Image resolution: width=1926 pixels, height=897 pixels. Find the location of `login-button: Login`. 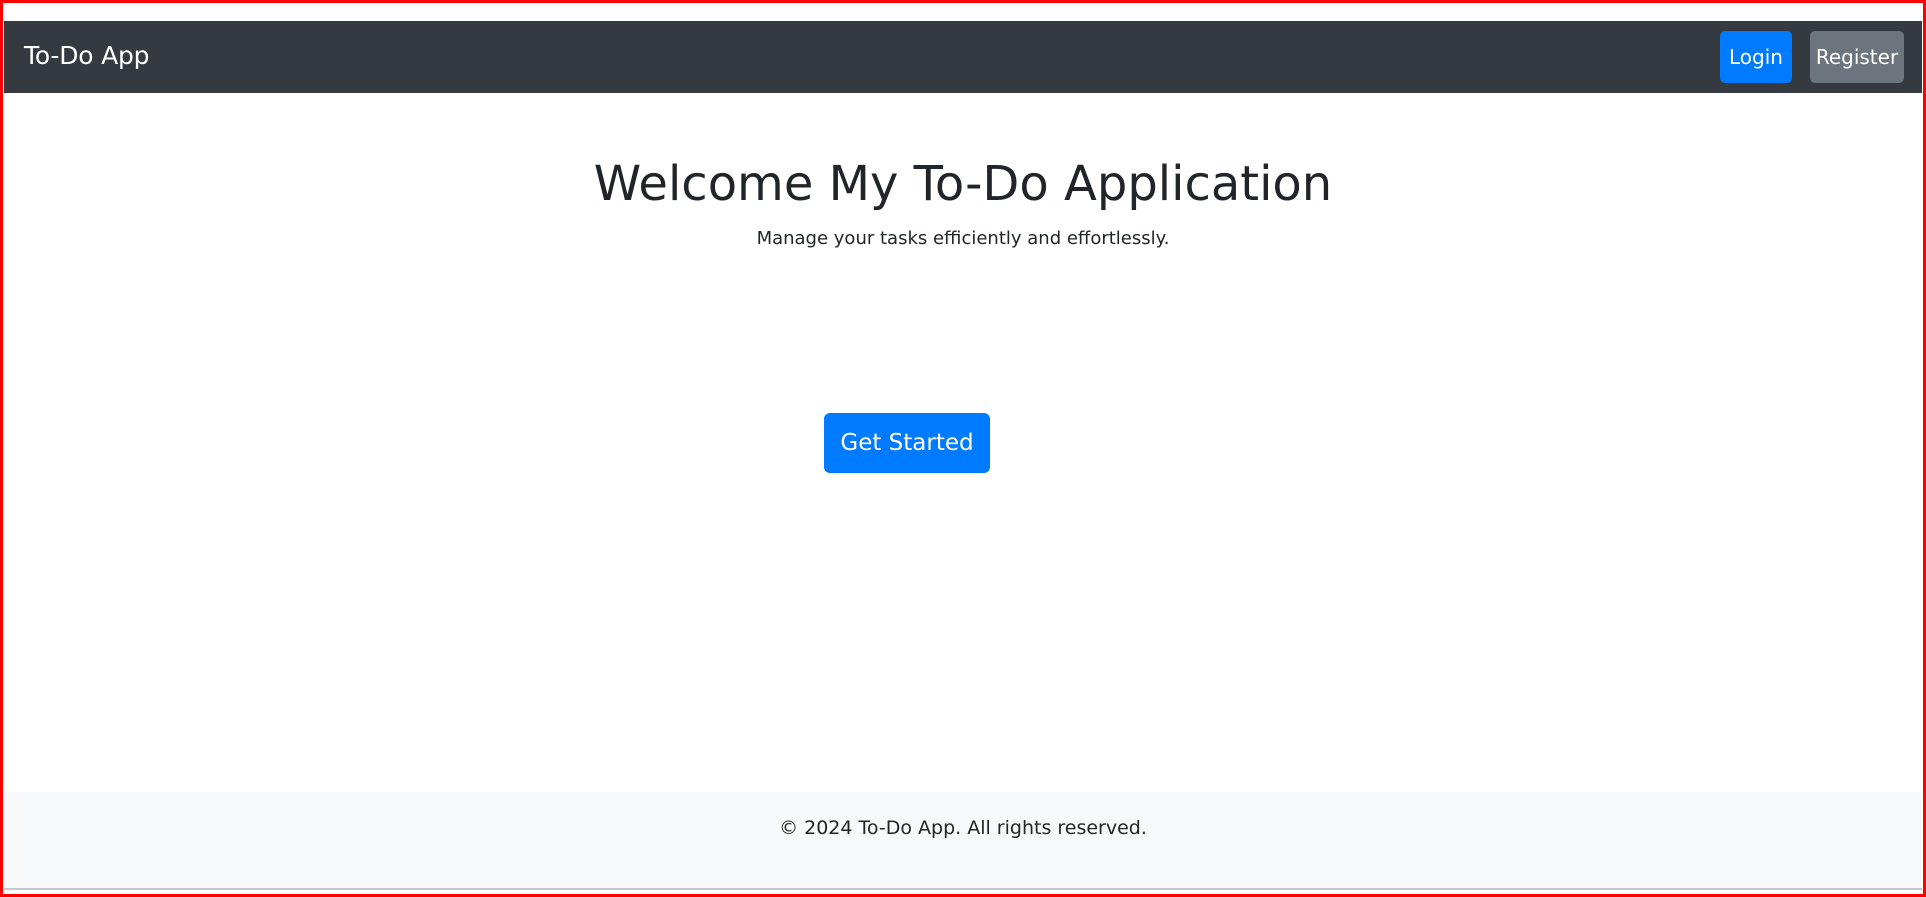

login-button: Login is located at coordinates (1756, 57).